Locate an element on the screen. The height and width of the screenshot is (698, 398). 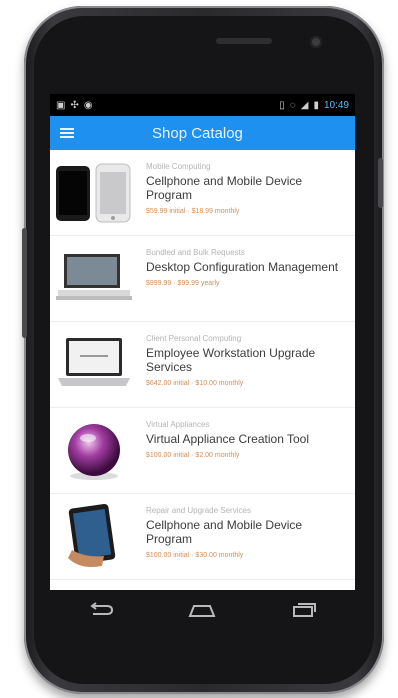
front-camera is located at coordinates (316, 42).